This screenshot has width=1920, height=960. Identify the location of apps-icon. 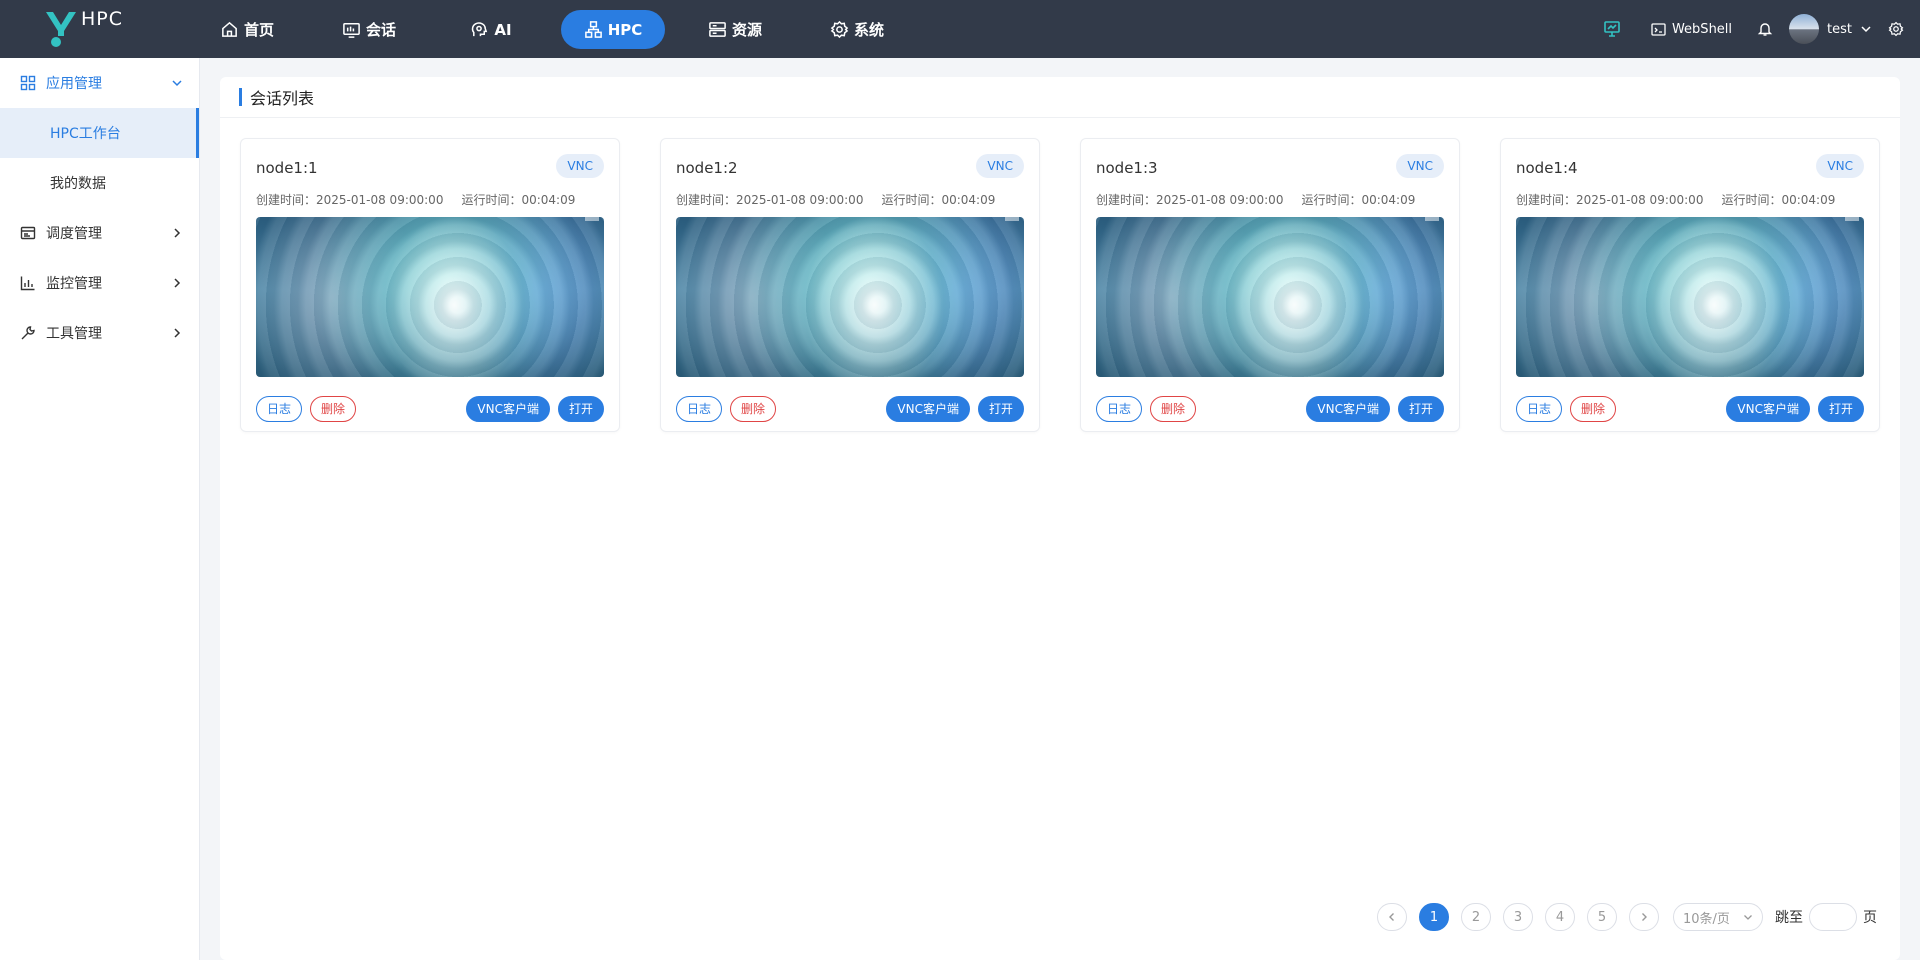
(28, 83).